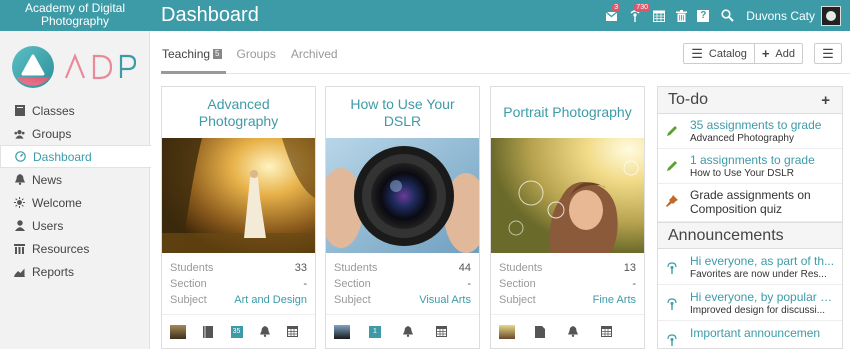 The image size is (850, 349). I want to click on assignments-count-icon: 35, so click(236, 332).